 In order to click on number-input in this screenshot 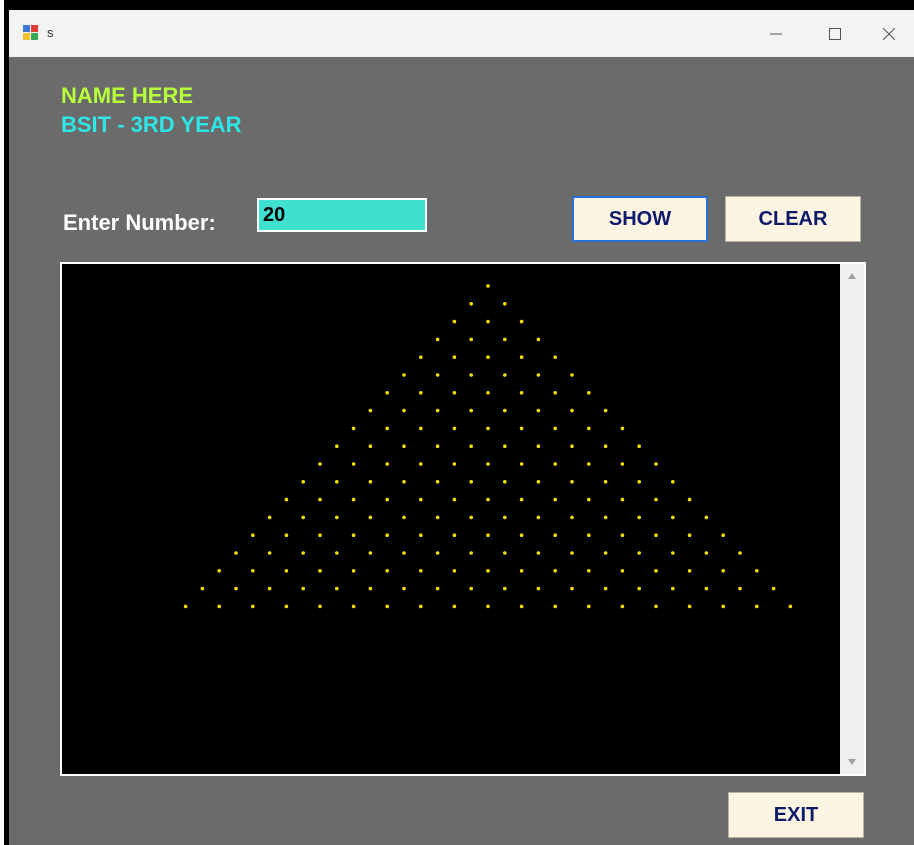, I will do `click(342, 215)`.